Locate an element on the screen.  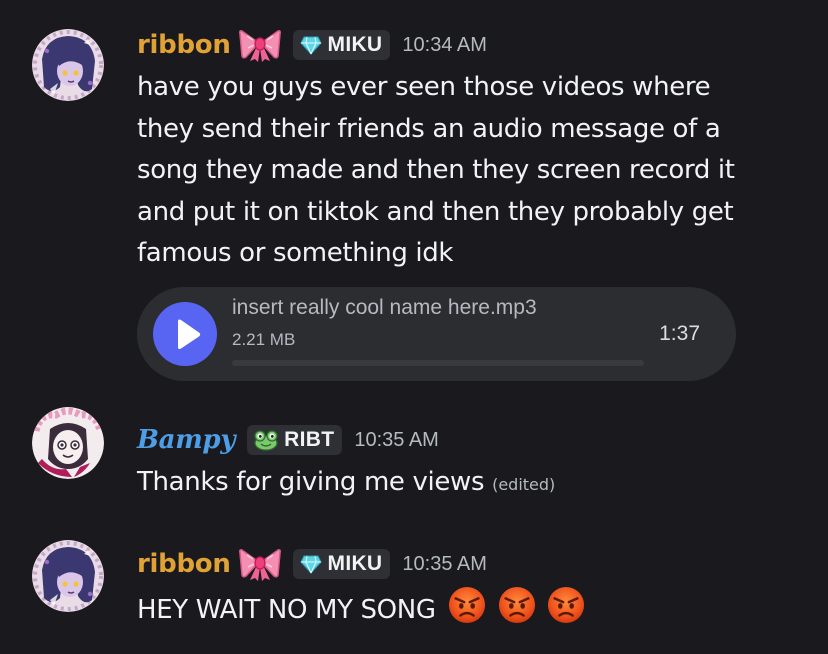
username: Bampy is located at coordinates (186, 440).